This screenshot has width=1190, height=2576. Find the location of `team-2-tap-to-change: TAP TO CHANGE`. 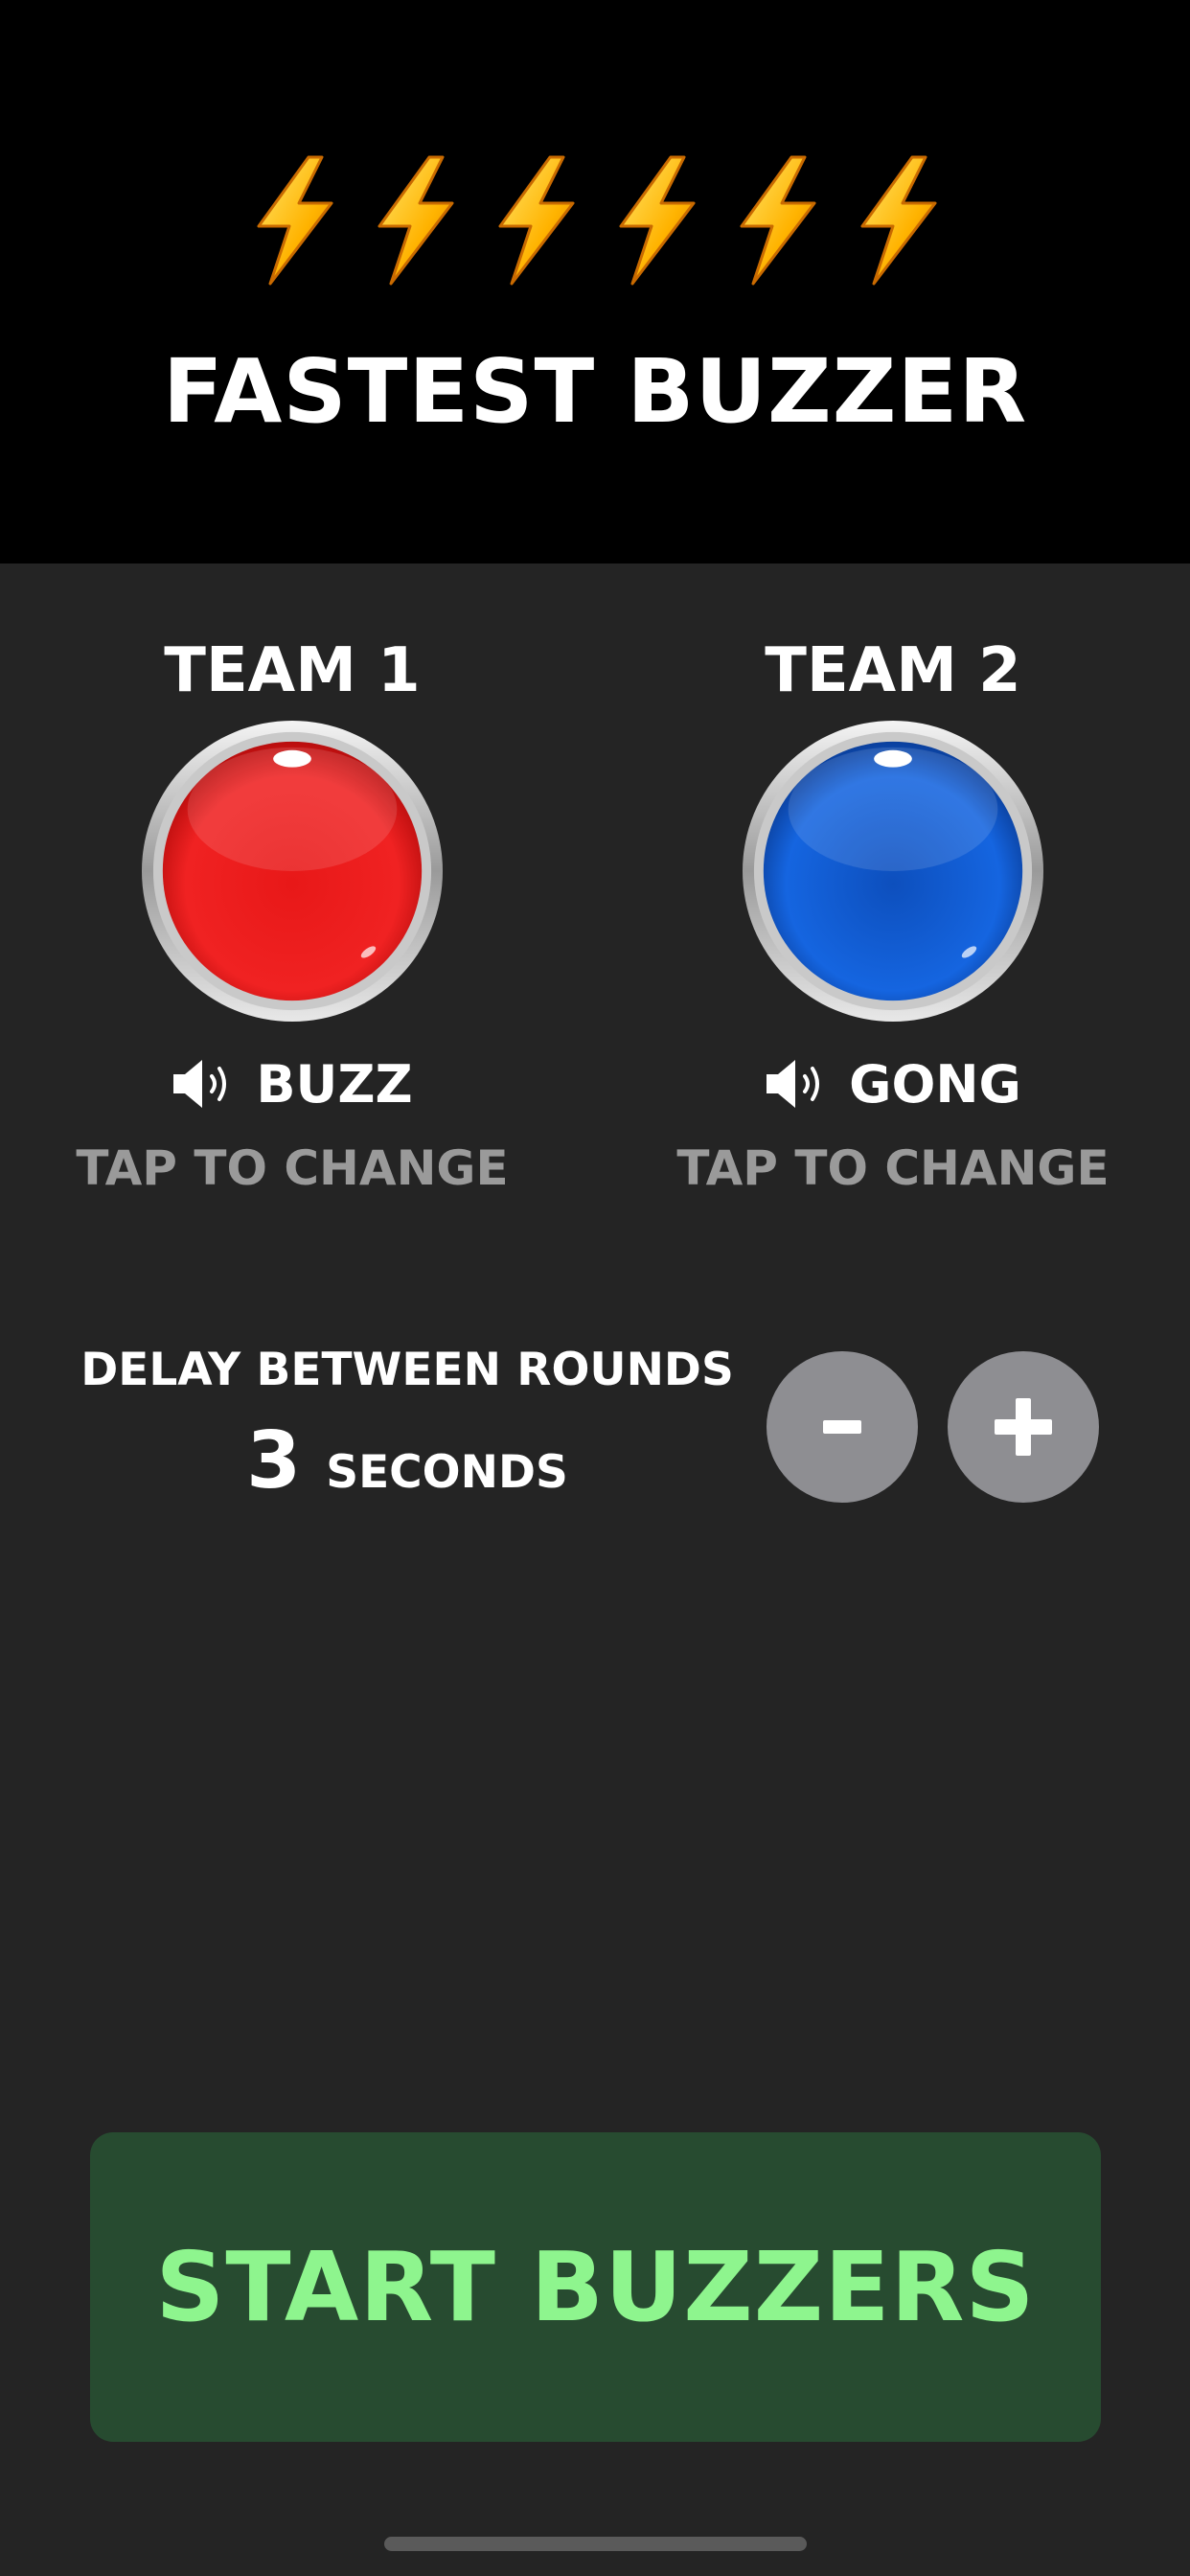

team-2-tap-to-change: TAP TO CHANGE is located at coordinates (893, 1168).